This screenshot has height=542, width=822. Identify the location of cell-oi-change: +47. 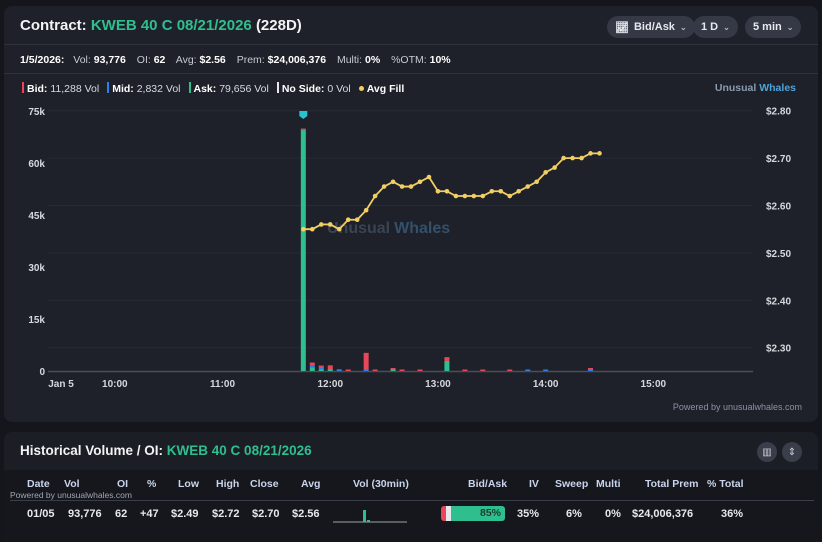
(149, 514).